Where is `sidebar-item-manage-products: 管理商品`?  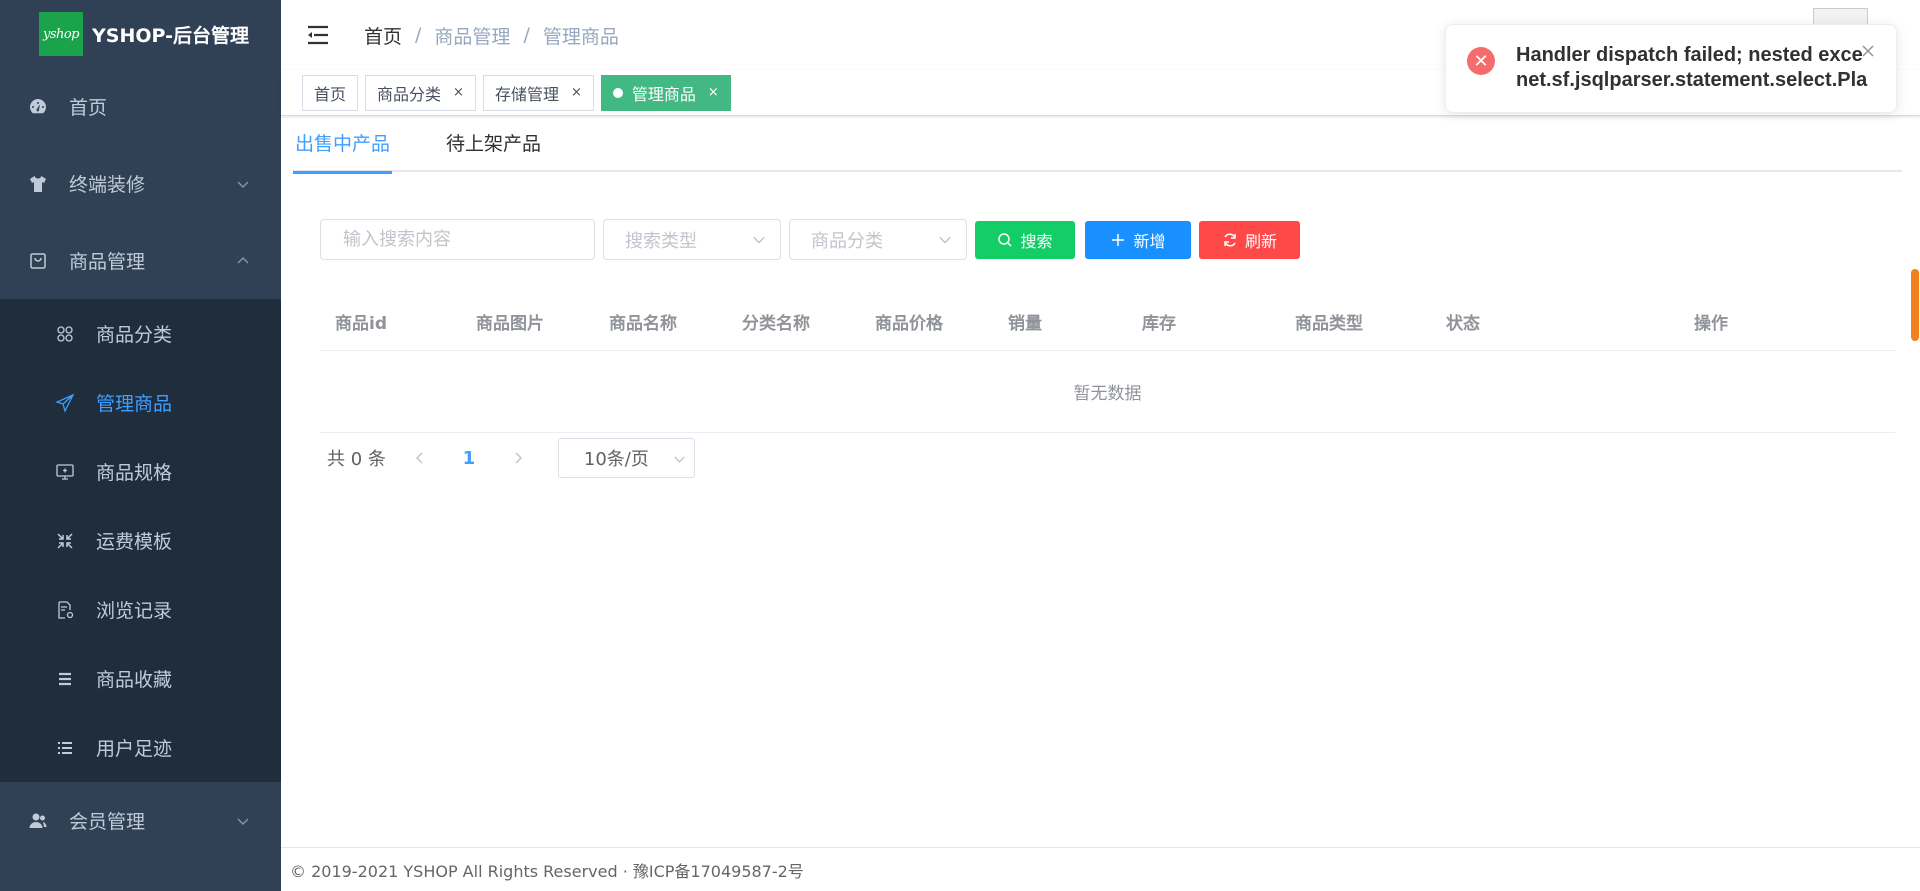 sidebar-item-manage-products: 管理商品 is located at coordinates (140, 402).